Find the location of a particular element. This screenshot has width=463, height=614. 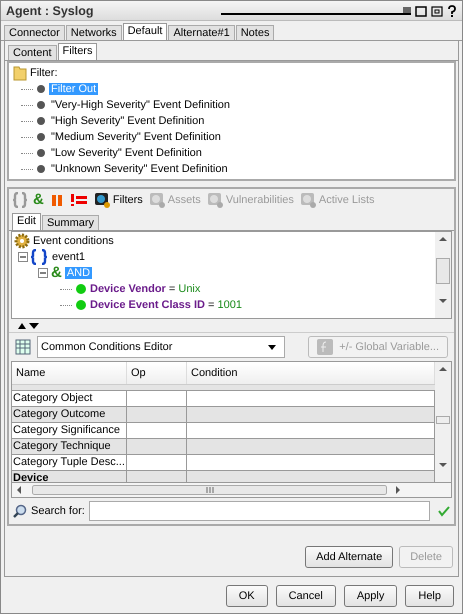

tree-root-label: Event conditions is located at coordinates (73, 241).